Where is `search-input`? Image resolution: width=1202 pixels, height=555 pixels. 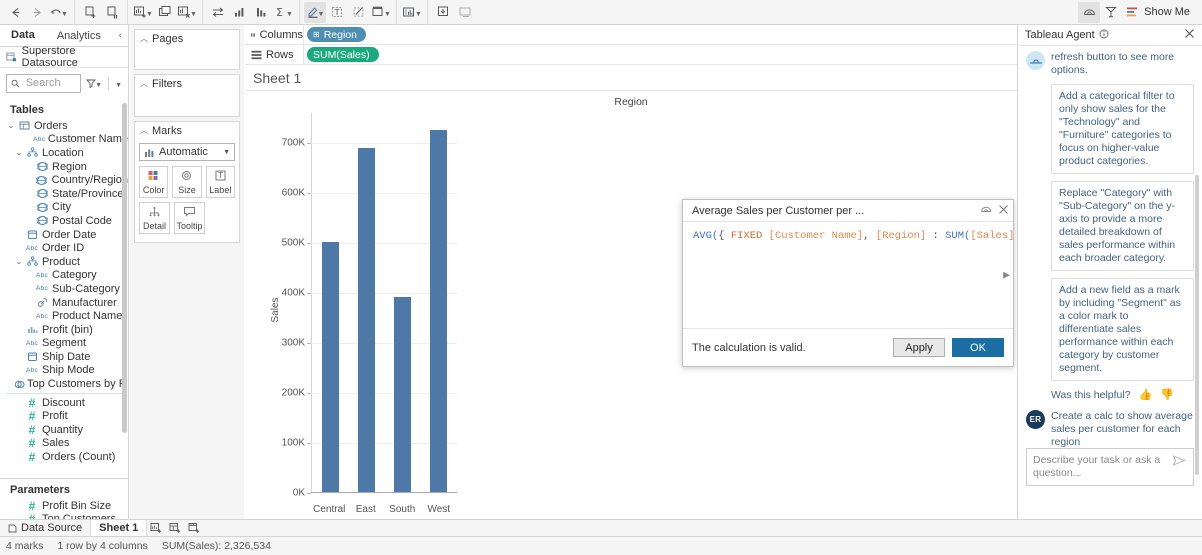 search-input is located at coordinates (50, 83).